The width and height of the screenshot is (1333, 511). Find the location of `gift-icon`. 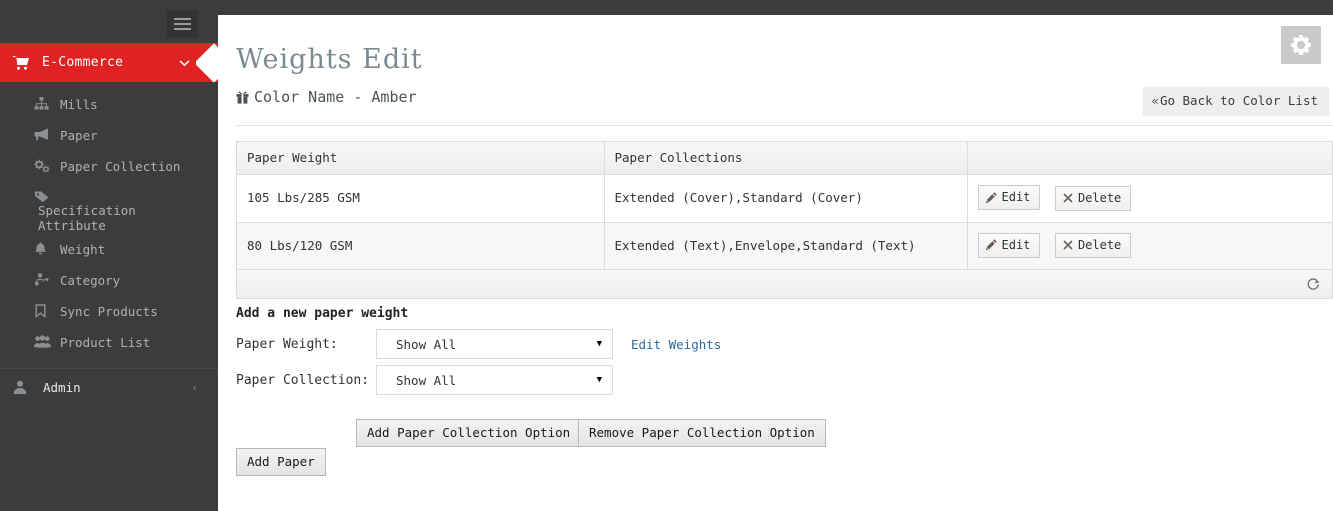

gift-icon is located at coordinates (242, 97).